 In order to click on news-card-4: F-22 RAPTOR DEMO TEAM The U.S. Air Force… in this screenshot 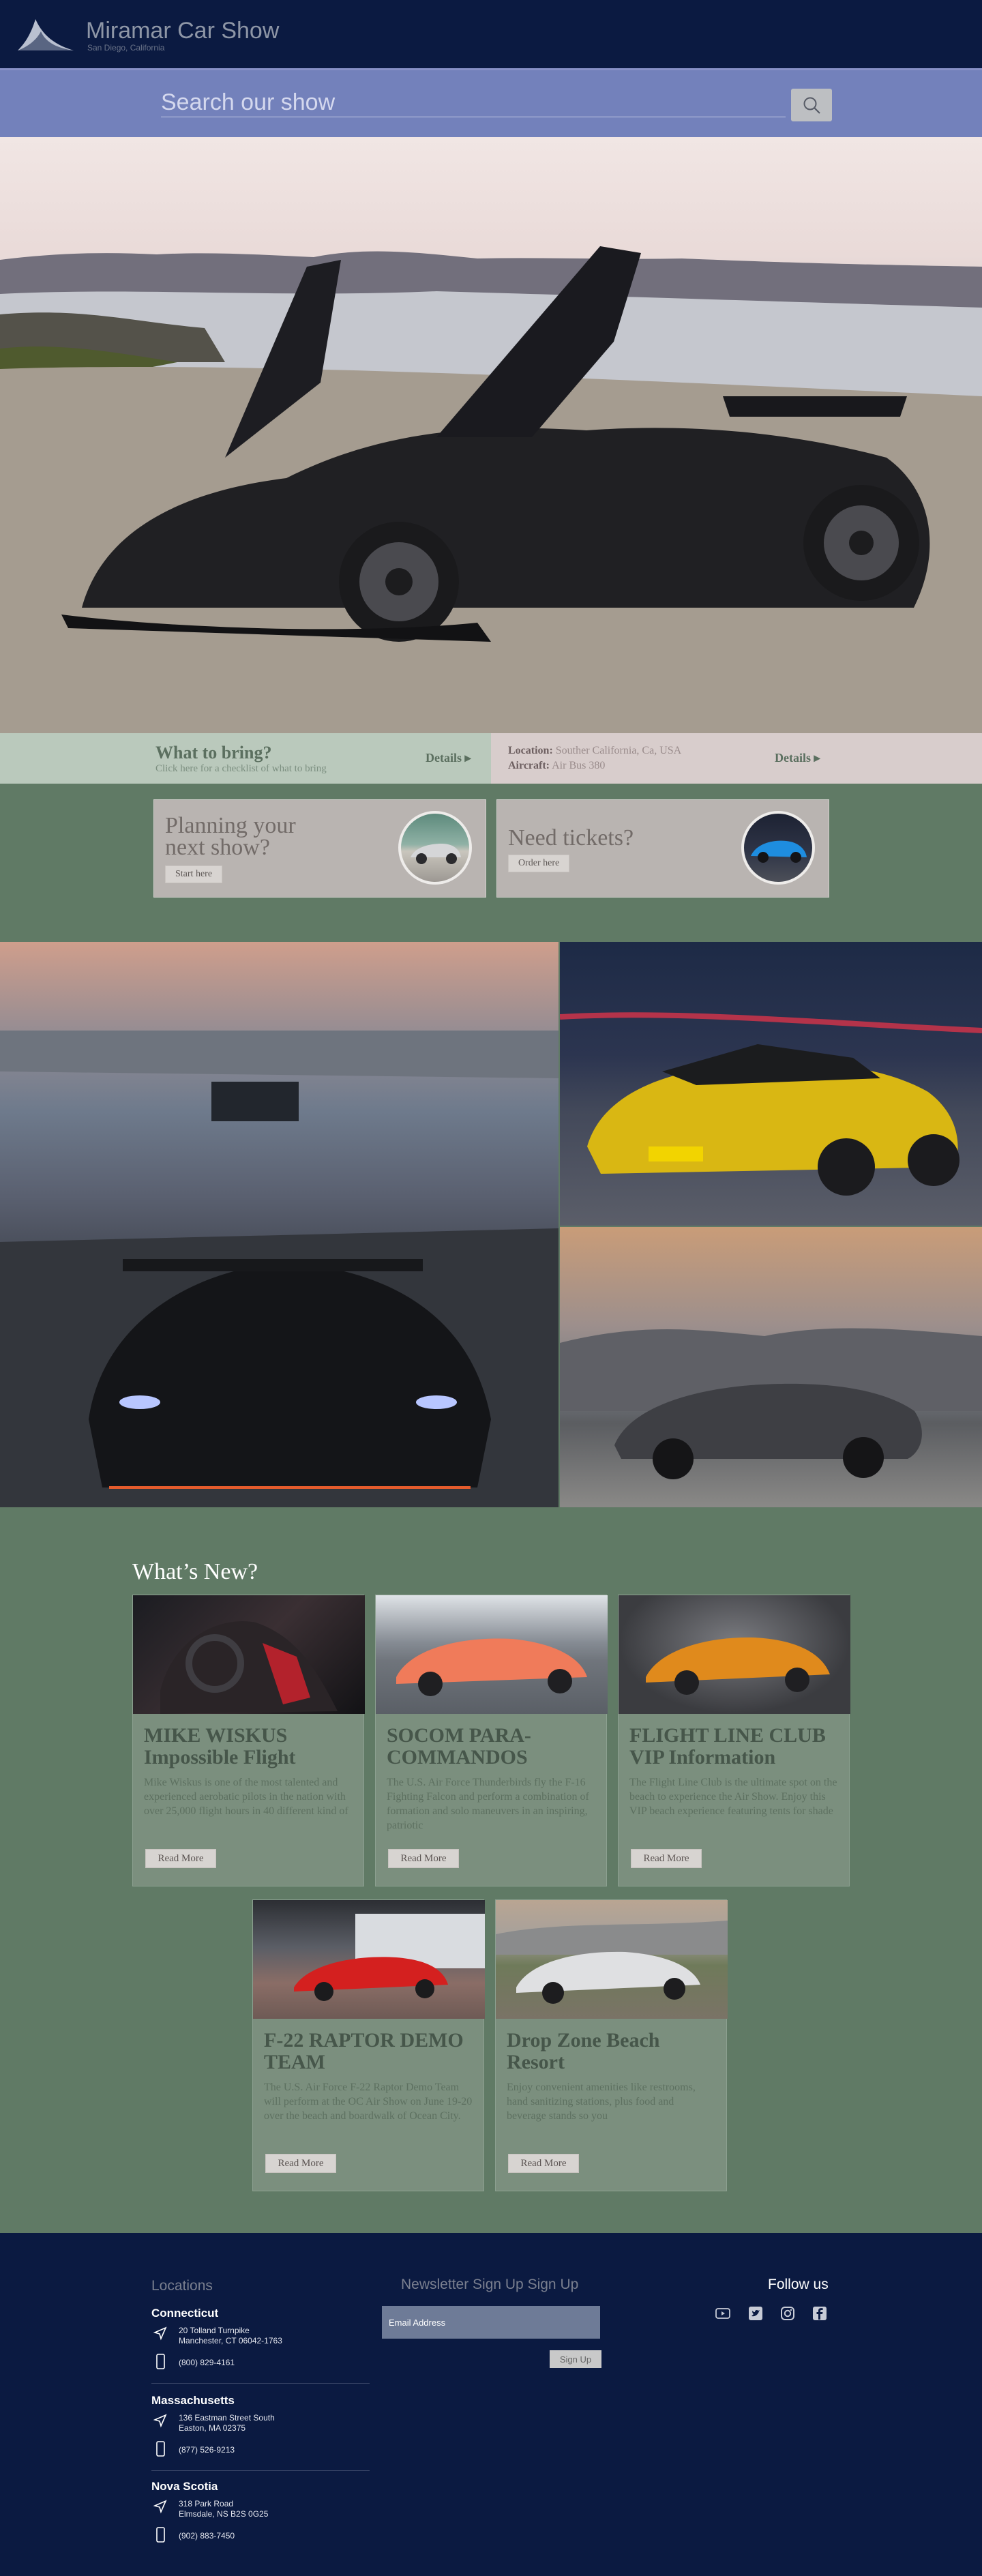, I will do `click(368, 2045)`.